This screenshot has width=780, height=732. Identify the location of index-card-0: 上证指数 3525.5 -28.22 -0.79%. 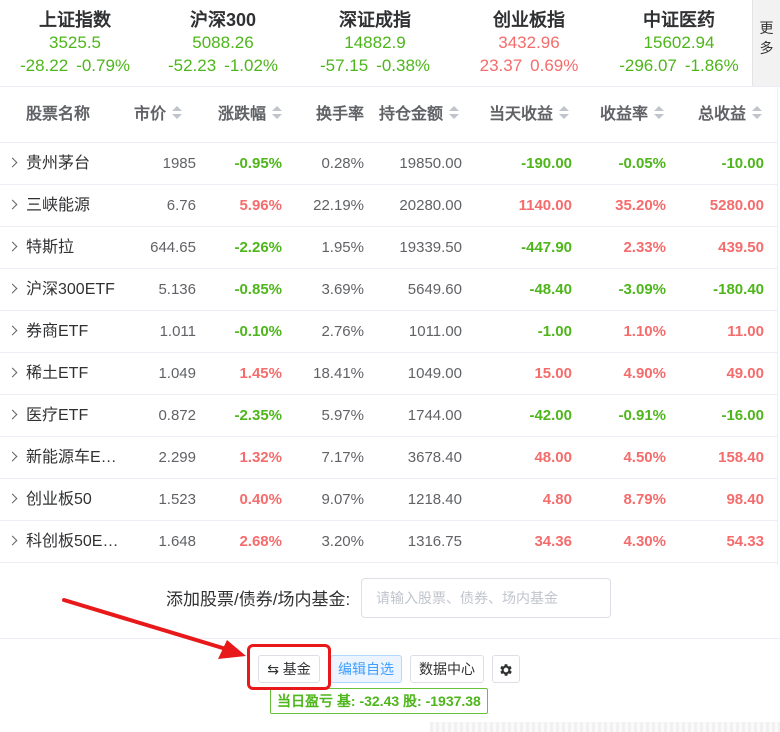
(75, 43).